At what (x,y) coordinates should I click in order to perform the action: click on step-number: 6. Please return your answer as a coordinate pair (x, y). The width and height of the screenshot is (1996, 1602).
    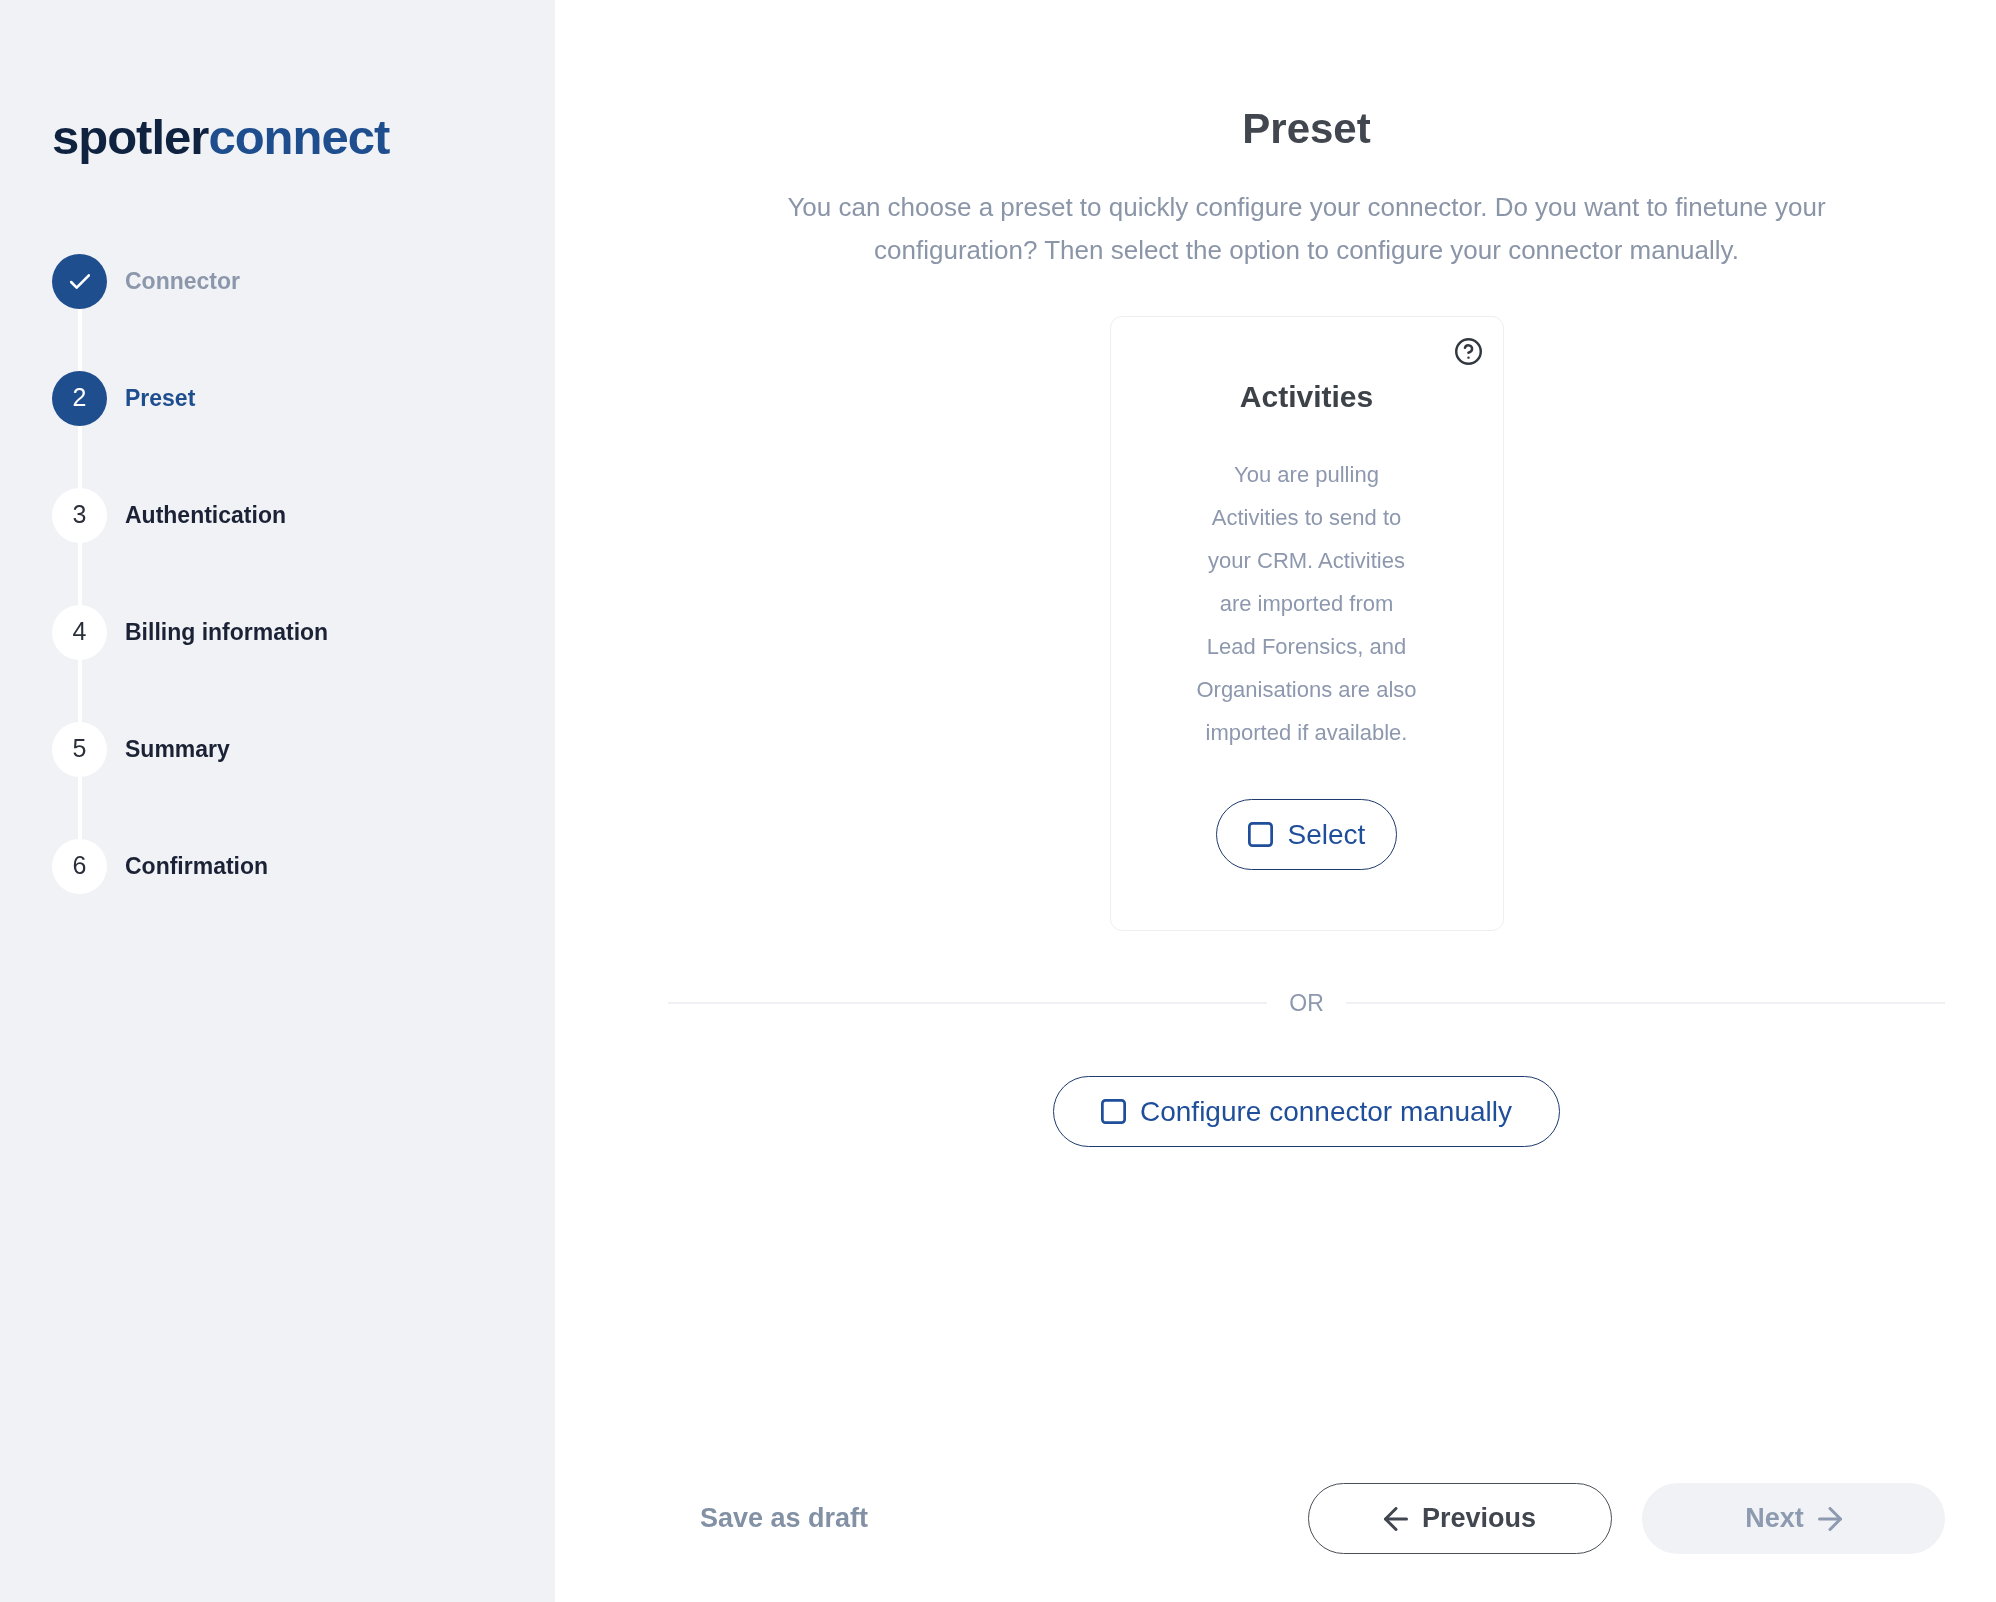
    Looking at the image, I should click on (79, 866).